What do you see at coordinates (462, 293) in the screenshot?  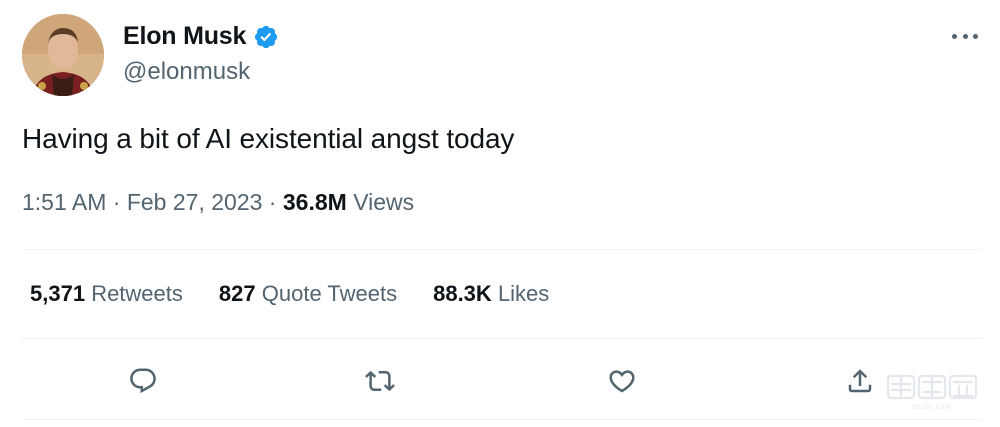 I see `likes-count: 88.3K` at bounding box center [462, 293].